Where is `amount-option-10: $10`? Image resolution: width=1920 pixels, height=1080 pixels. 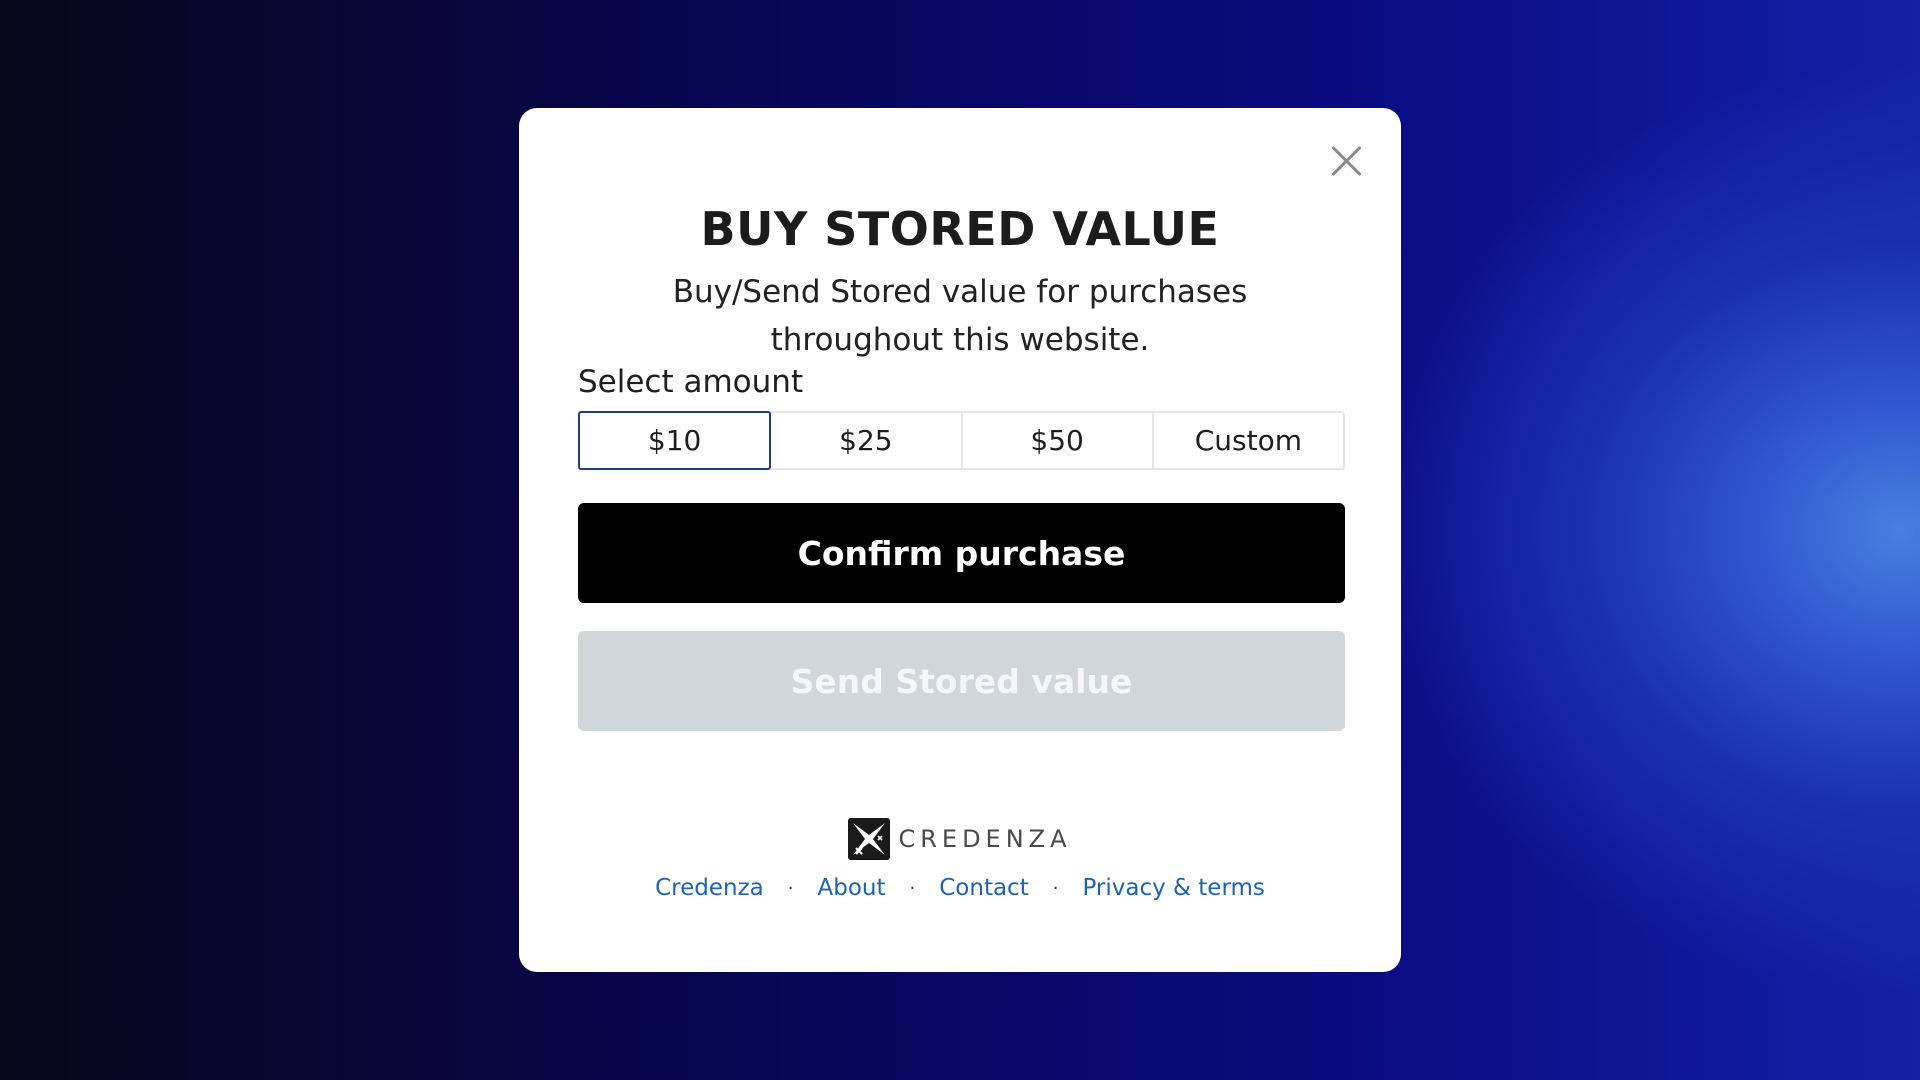 amount-option-10: $10 is located at coordinates (675, 440).